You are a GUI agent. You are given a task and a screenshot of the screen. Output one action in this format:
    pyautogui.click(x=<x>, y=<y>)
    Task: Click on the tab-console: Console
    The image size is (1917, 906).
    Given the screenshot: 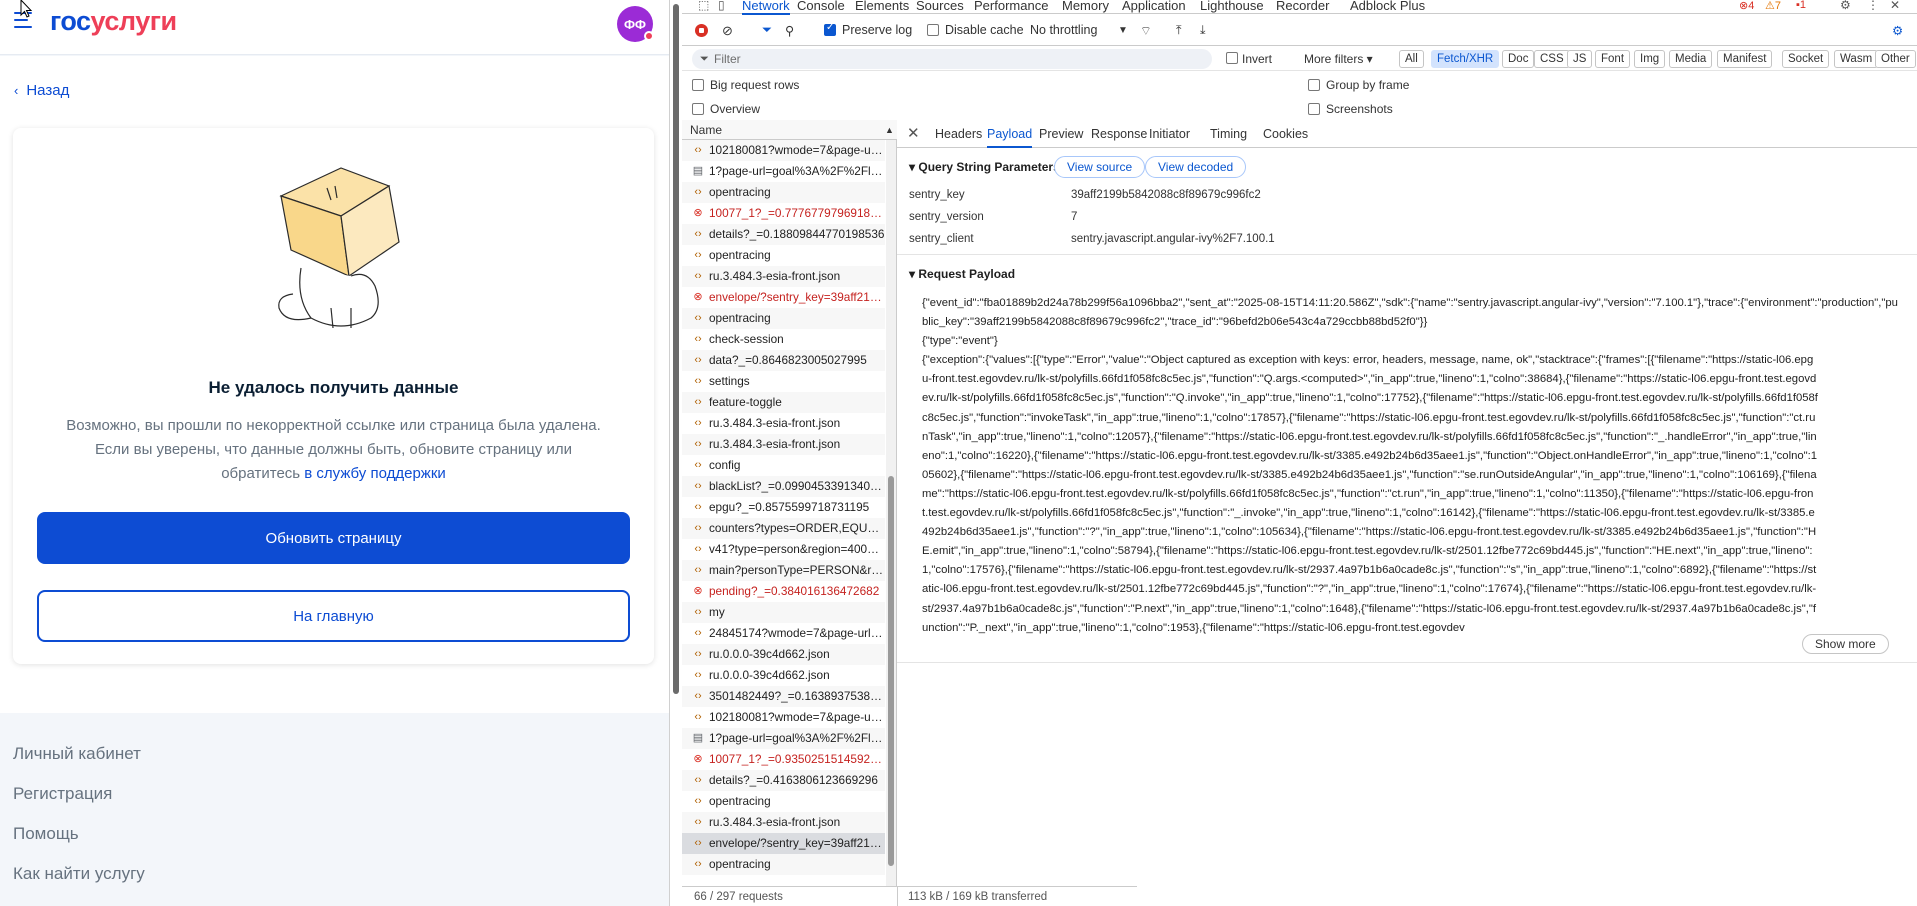 What is the action you would take?
    pyautogui.click(x=821, y=6)
    